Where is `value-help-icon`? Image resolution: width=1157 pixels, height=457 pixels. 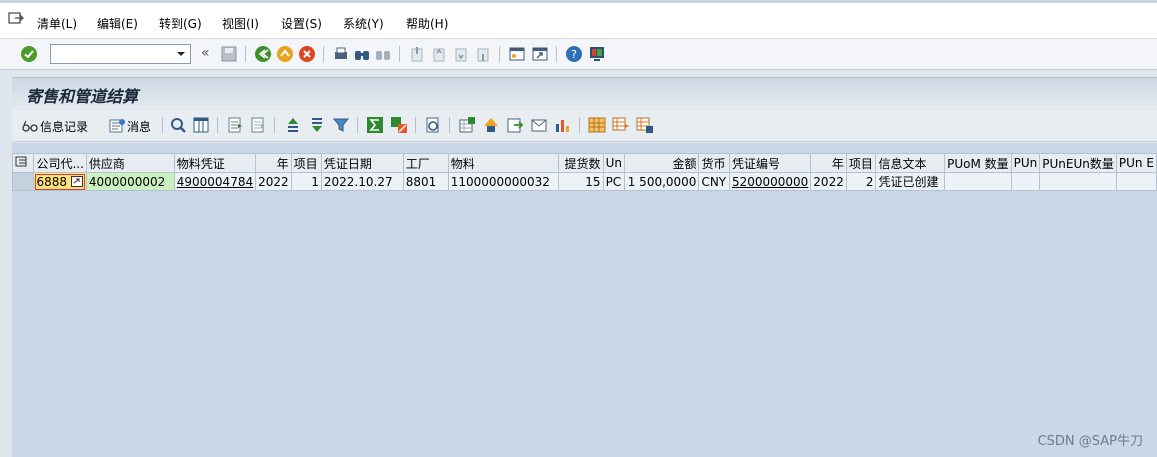
value-help-icon is located at coordinates (76, 181).